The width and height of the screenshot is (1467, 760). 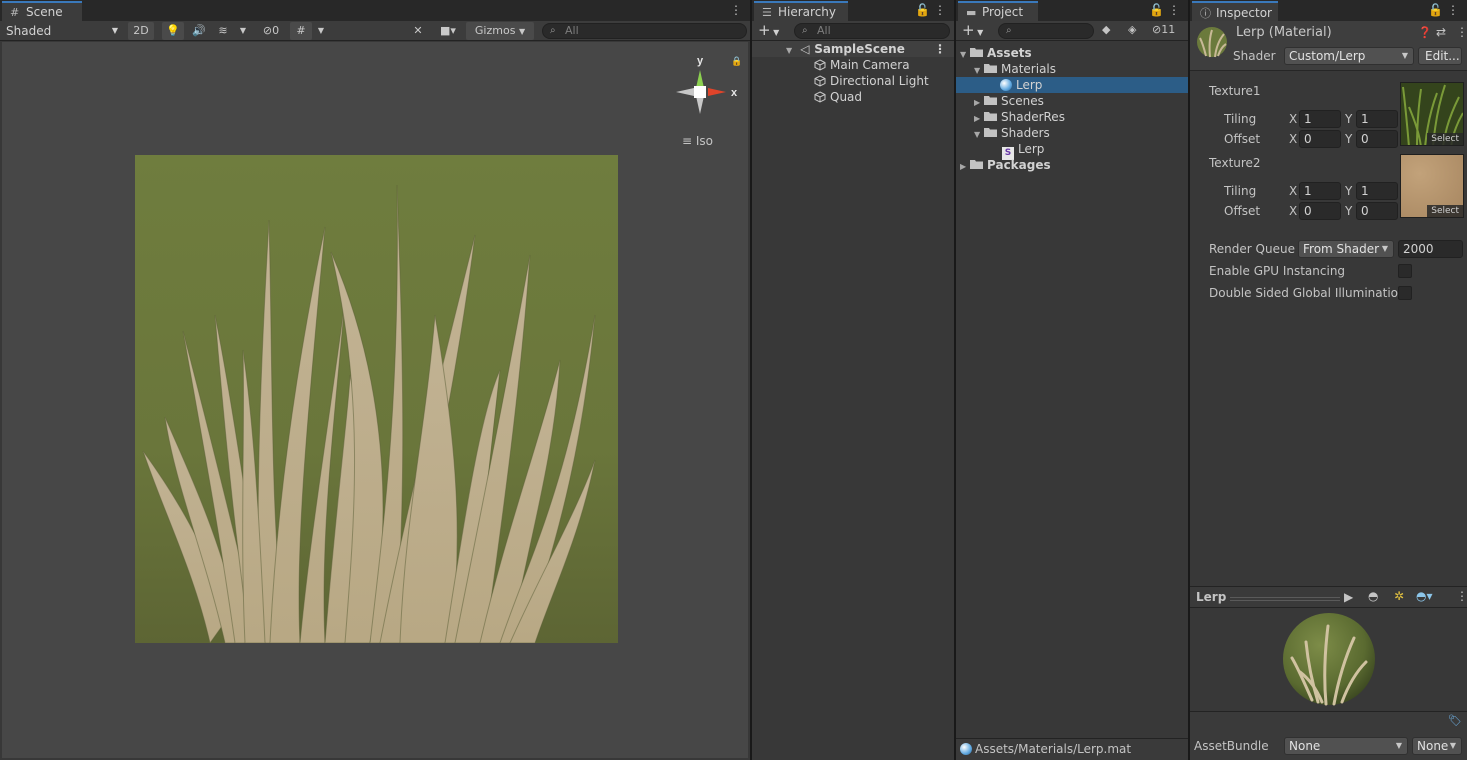 I want to click on texture2-tiling-x-field: 1, so click(x=1320, y=191).